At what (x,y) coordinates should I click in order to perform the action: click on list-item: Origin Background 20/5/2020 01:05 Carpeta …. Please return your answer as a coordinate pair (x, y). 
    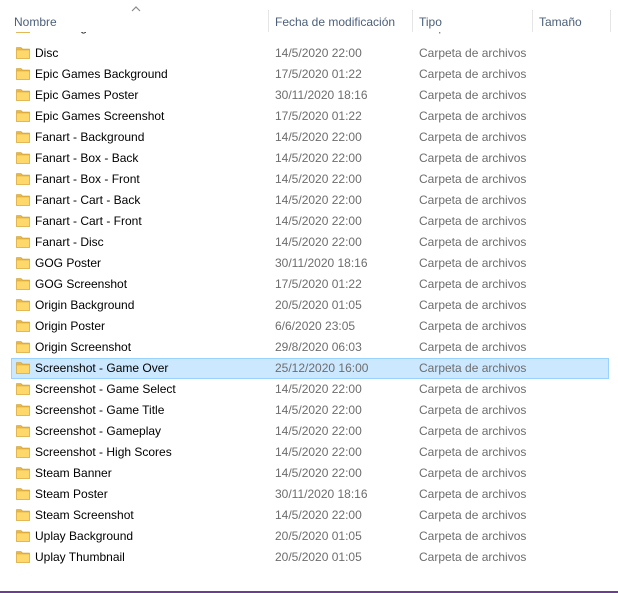
    Looking at the image, I should click on (309, 305).